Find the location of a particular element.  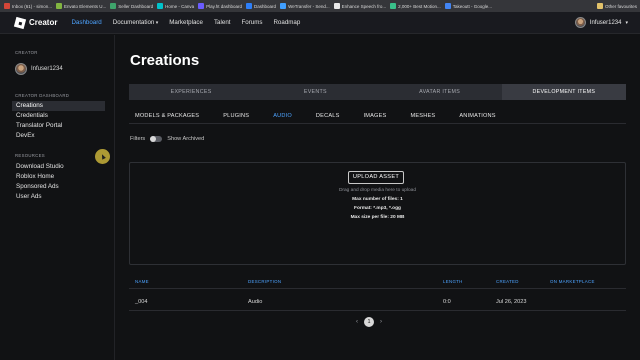

sidebar-item-devex: DevEx is located at coordinates (58, 136).